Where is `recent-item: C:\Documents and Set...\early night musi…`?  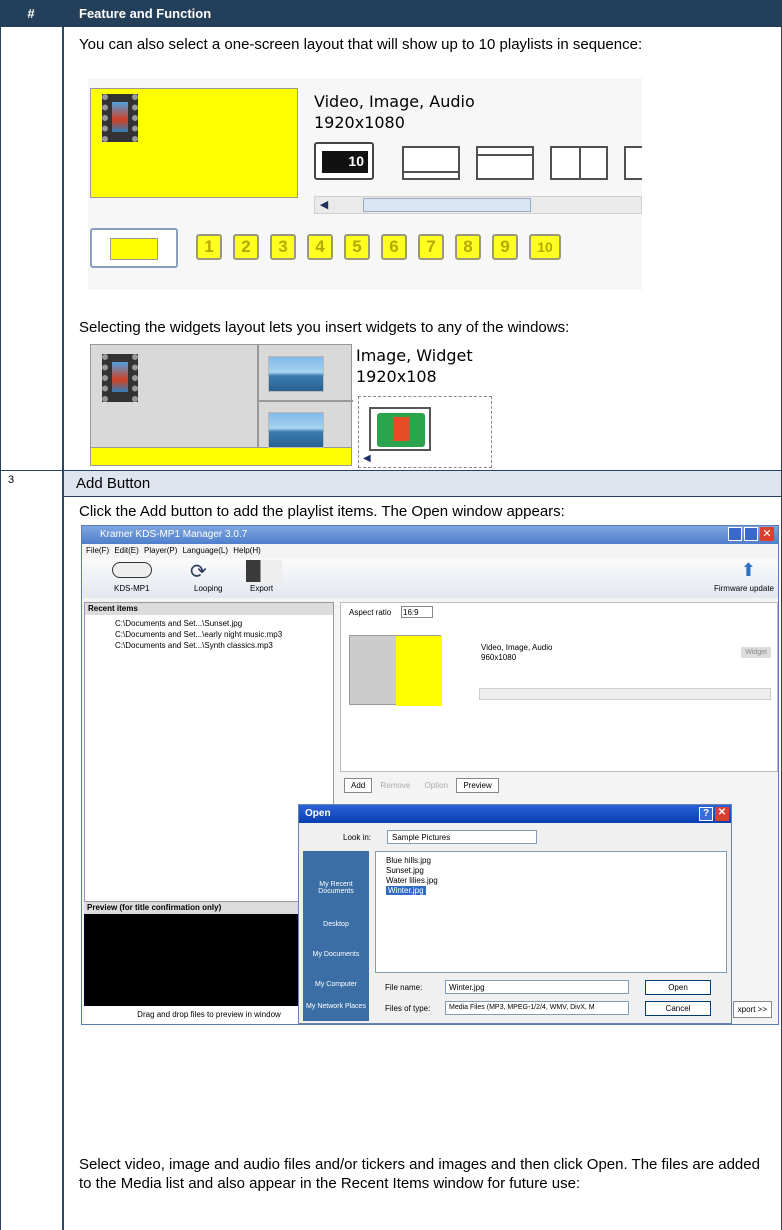 recent-item: C:\Documents and Set...\early night musi… is located at coordinates (198, 634).